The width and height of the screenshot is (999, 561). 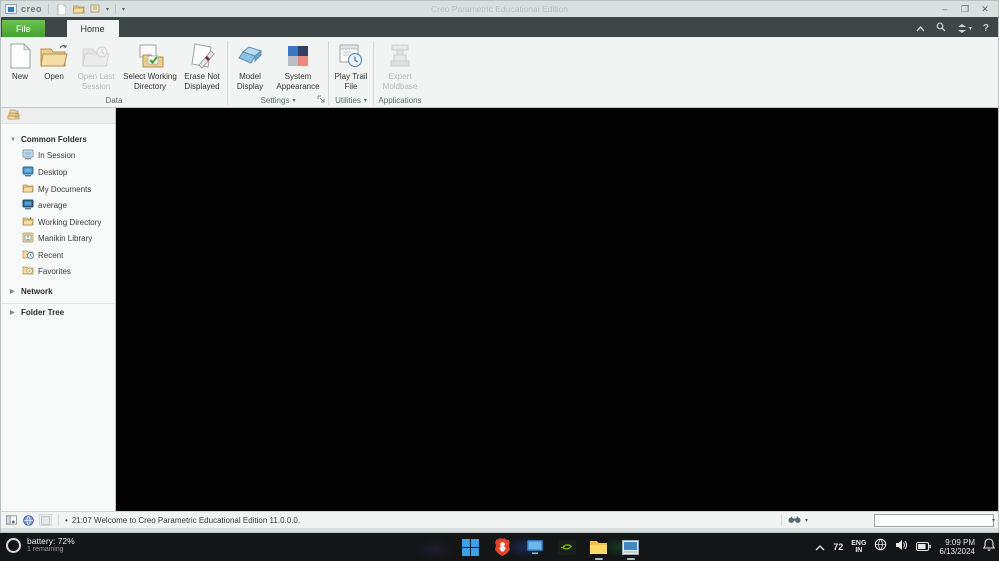 I want to click on folder-stack-icon, so click(x=13, y=116).